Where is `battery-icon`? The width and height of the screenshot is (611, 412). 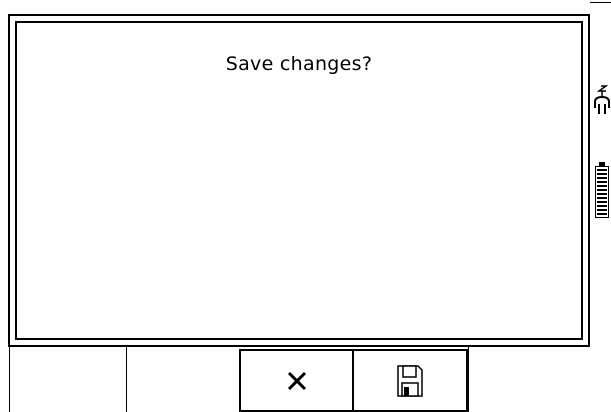 battery-icon is located at coordinates (602, 190).